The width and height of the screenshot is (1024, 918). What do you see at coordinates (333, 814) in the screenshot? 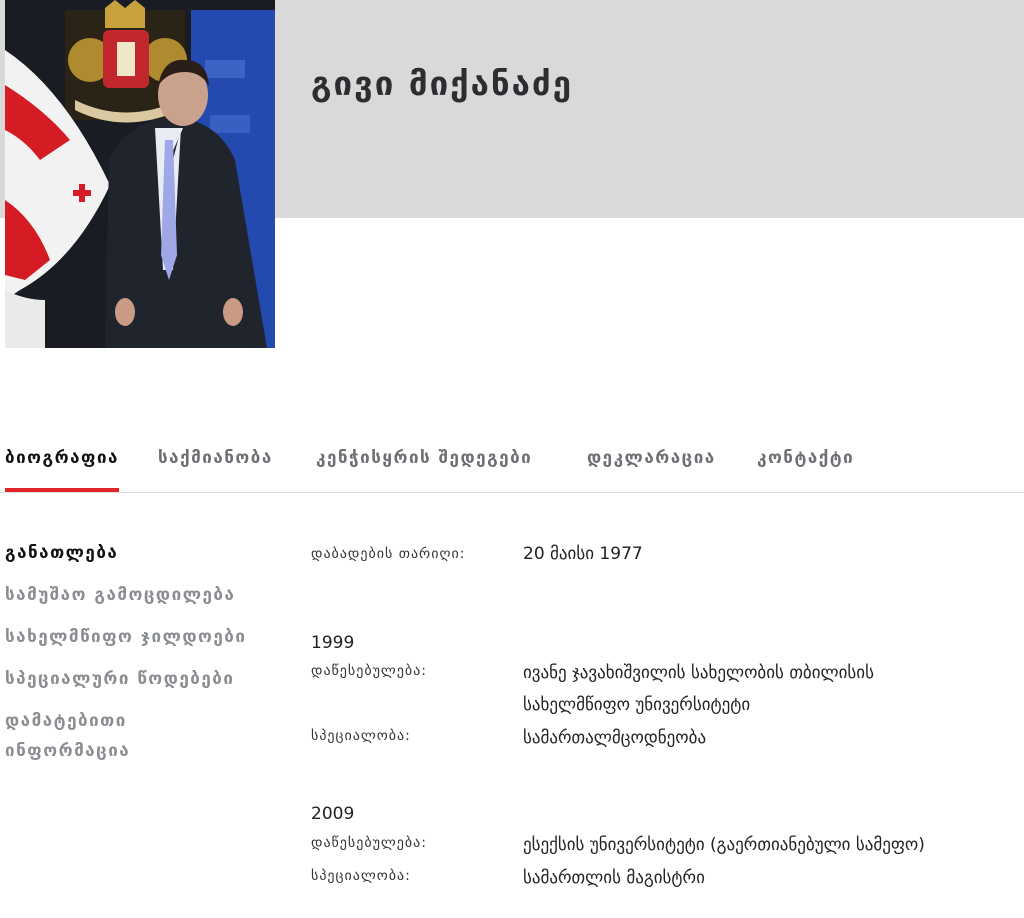
I see `education-year: 2009` at bounding box center [333, 814].